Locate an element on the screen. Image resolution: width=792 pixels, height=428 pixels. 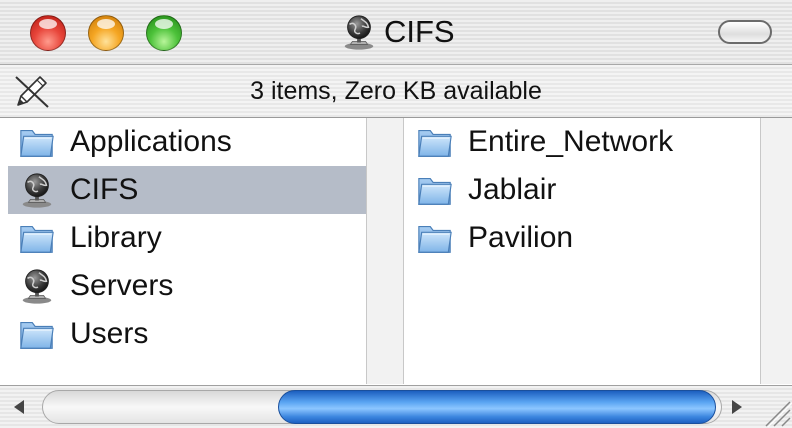
item-label: Jablair is located at coordinates (512, 189).